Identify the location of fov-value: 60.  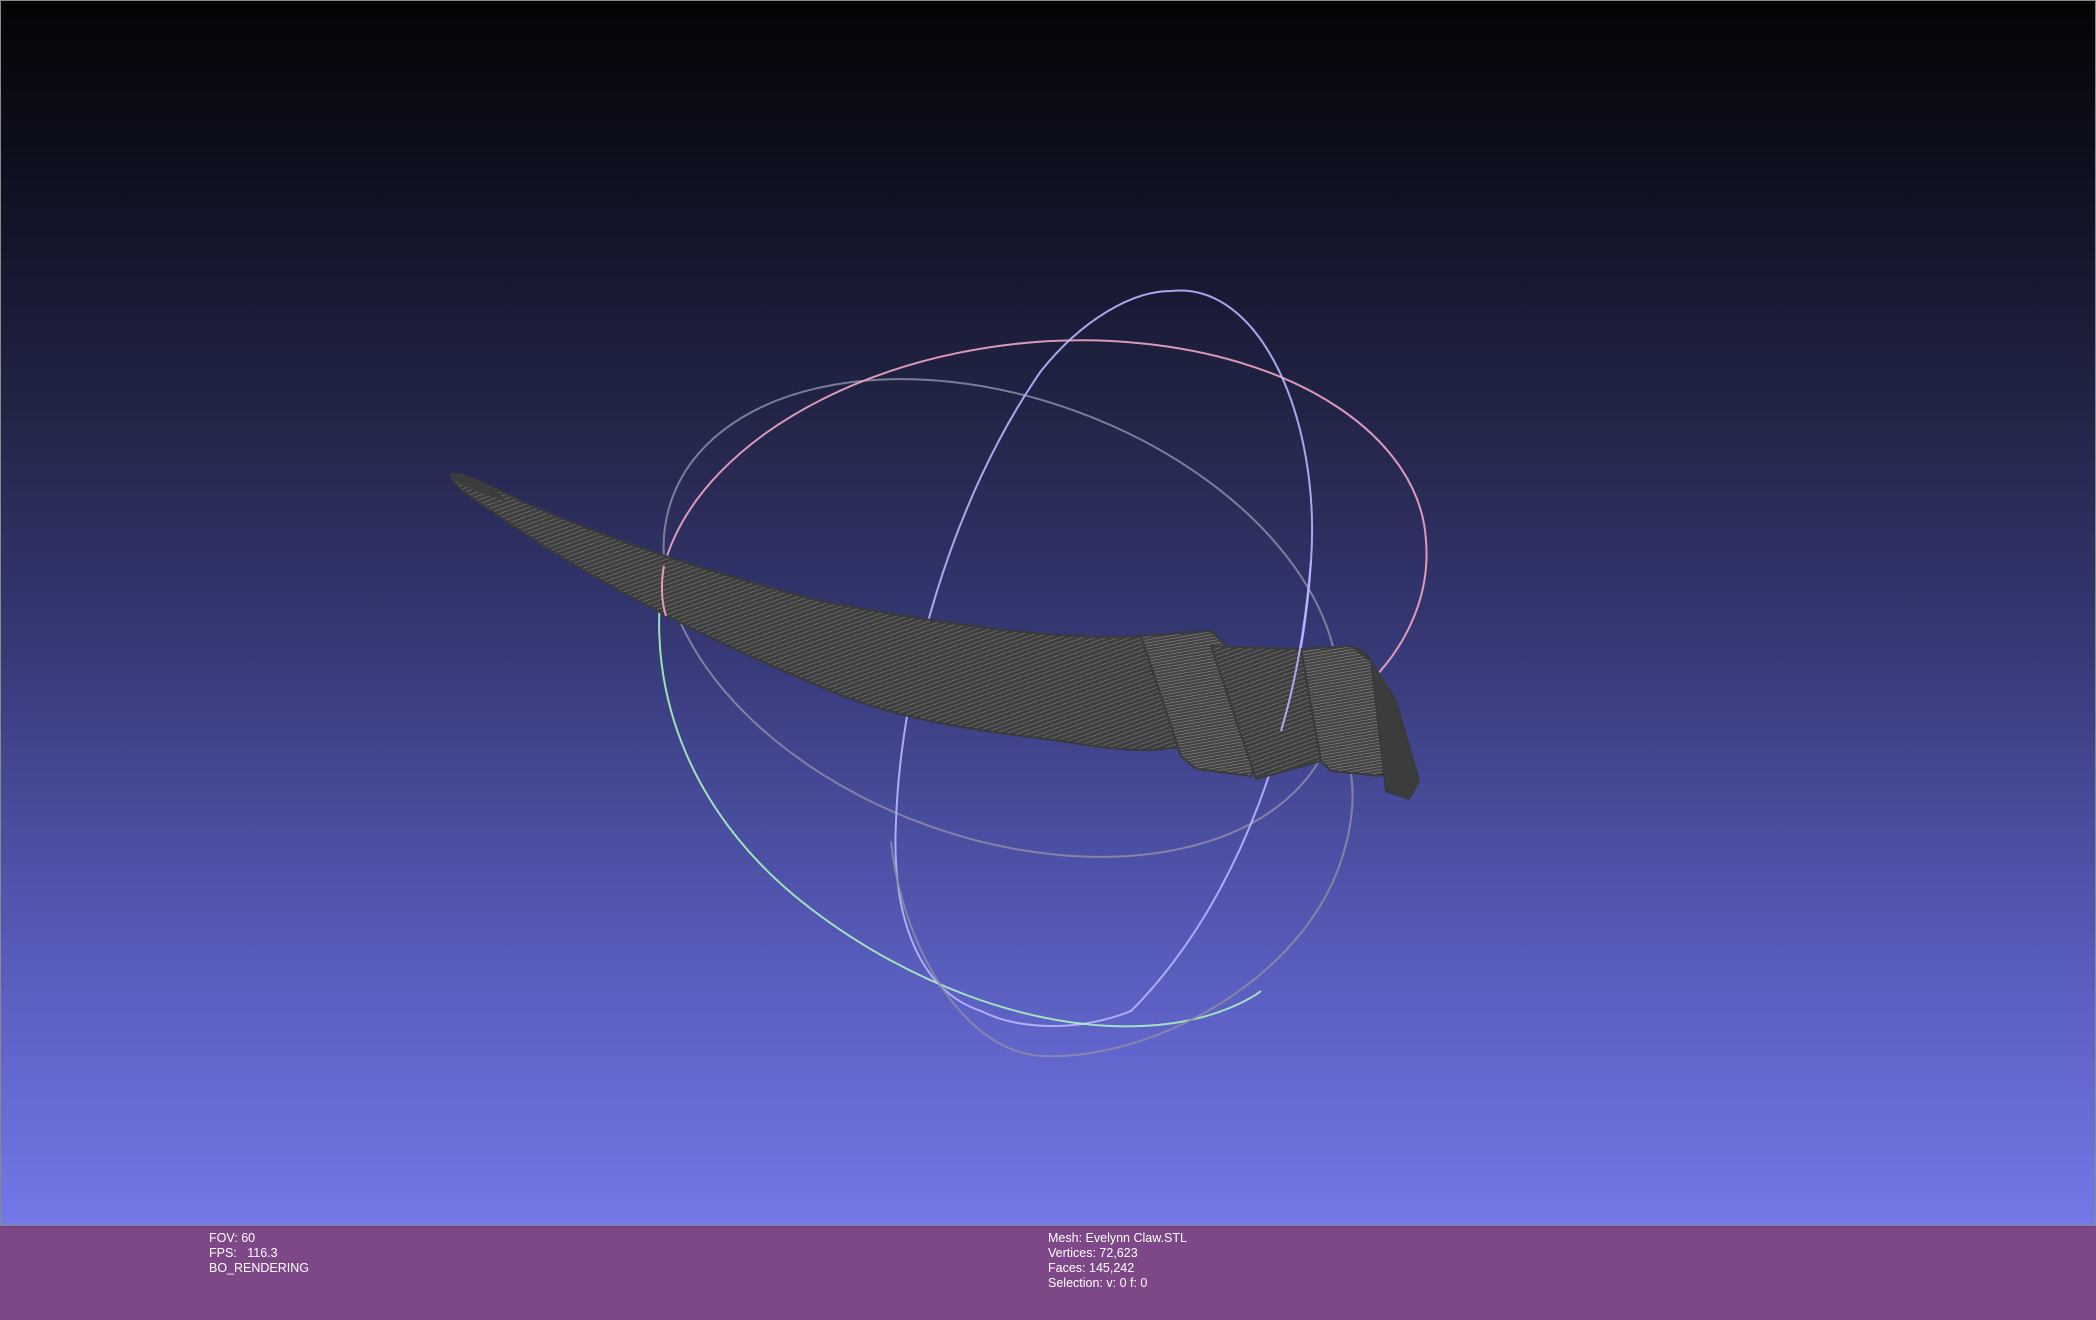
(248, 1238).